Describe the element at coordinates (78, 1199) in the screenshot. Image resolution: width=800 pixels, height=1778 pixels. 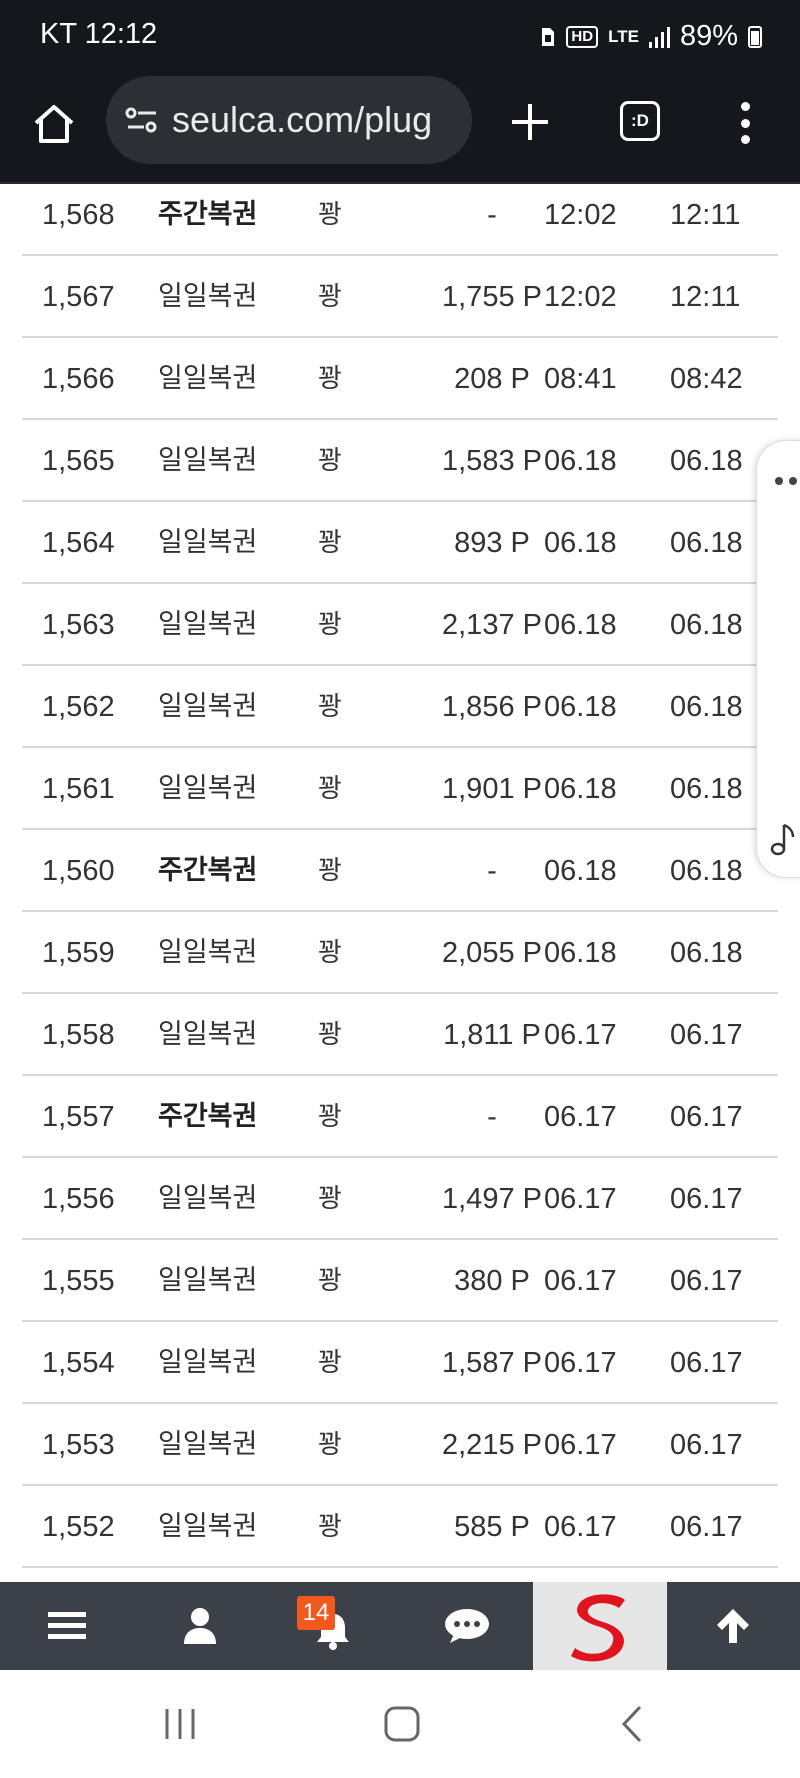
I see `row-number: 1,556` at that location.